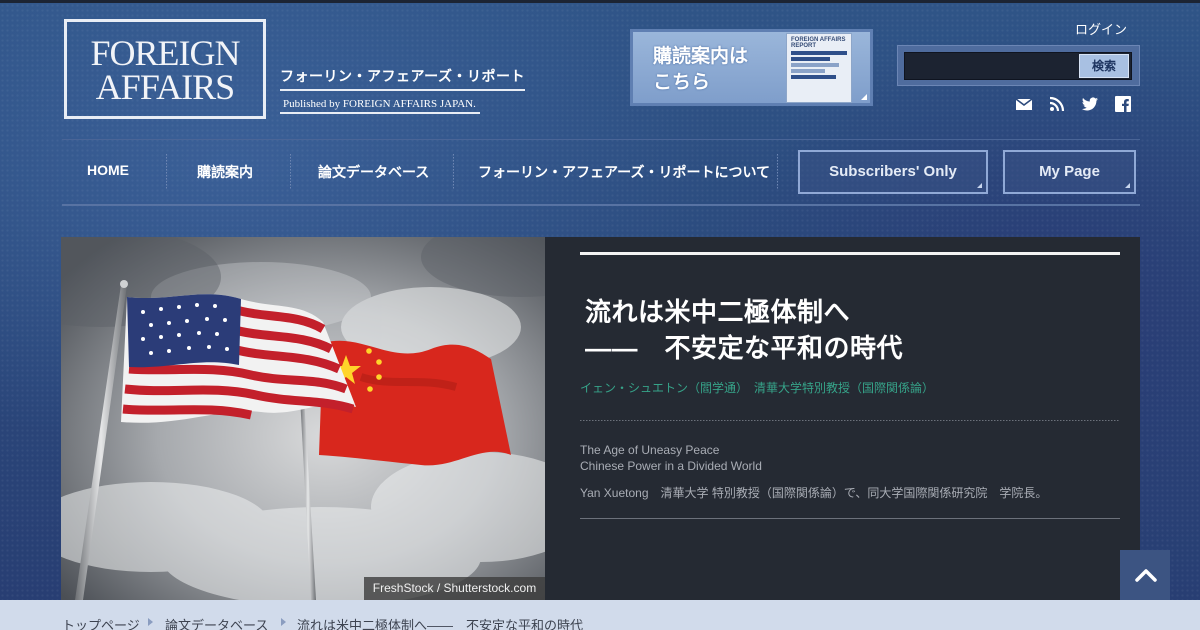 This screenshot has width=1200, height=630. What do you see at coordinates (440, 624) in the screenshot?
I see `breadcrumb-current: 流れは米中二極体制へ—— 不安定な平和の時代` at bounding box center [440, 624].